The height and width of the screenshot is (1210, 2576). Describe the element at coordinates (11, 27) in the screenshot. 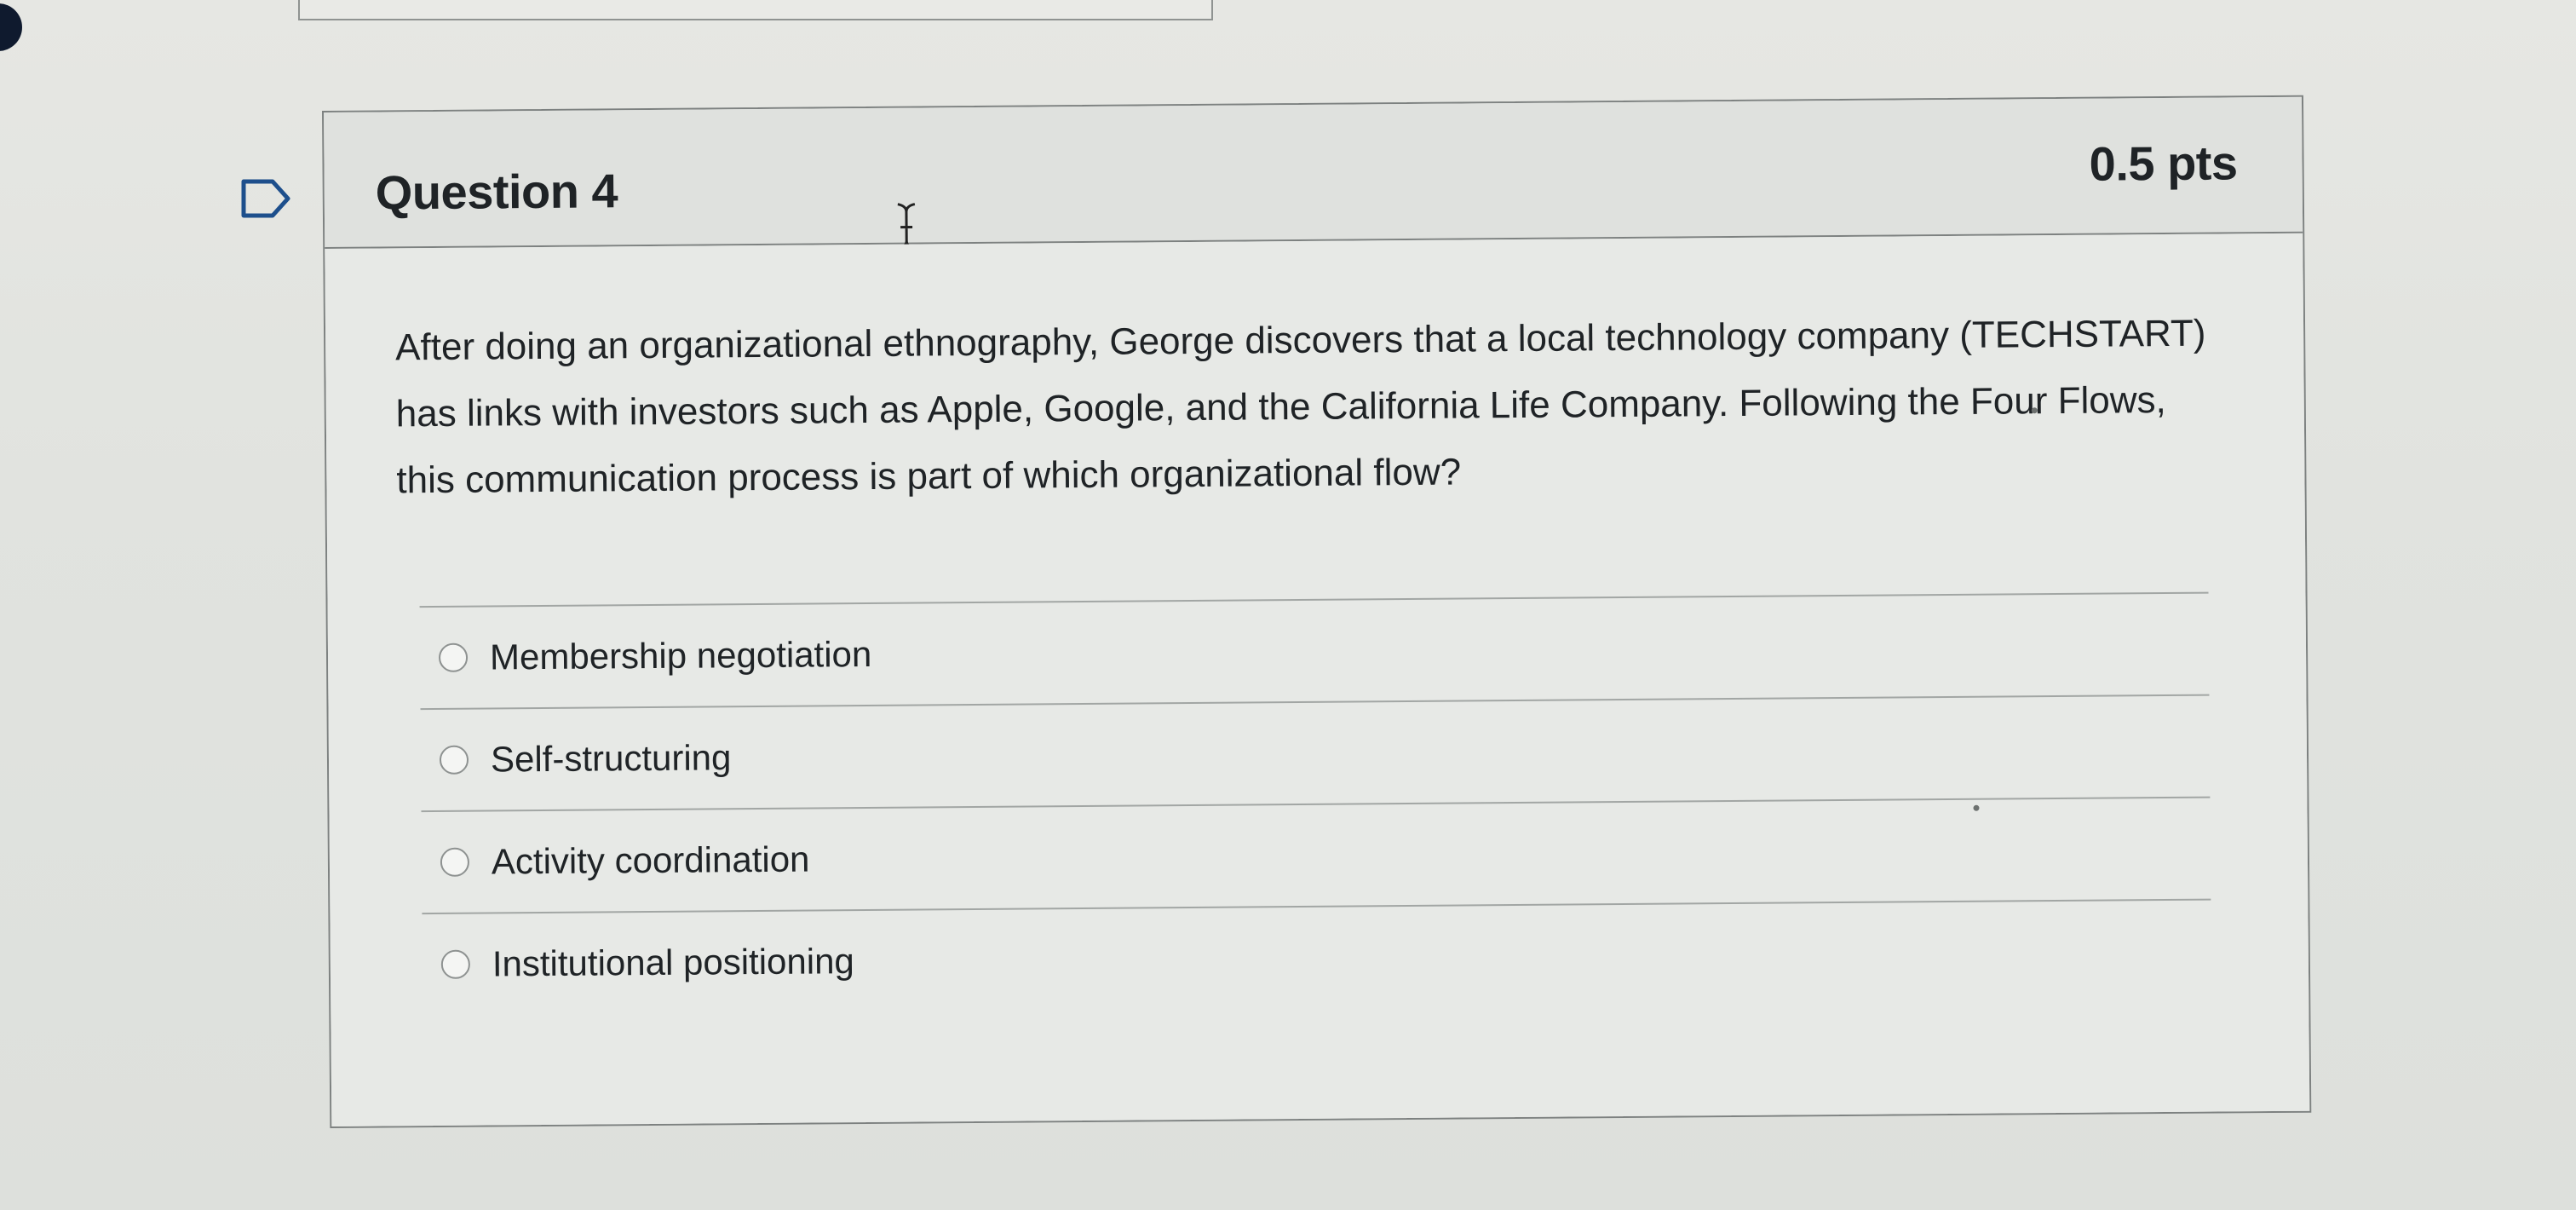

I see `corner-indicator` at that location.